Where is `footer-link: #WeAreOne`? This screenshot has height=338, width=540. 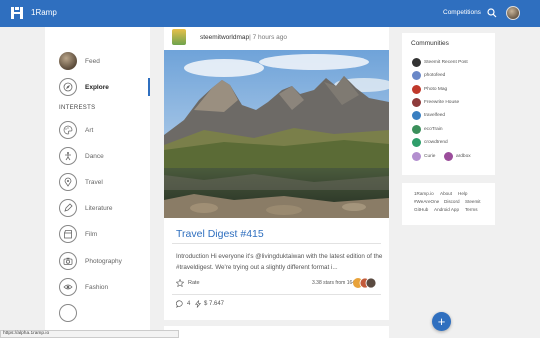 footer-link: #WeAreOne is located at coordinates (426, 201).